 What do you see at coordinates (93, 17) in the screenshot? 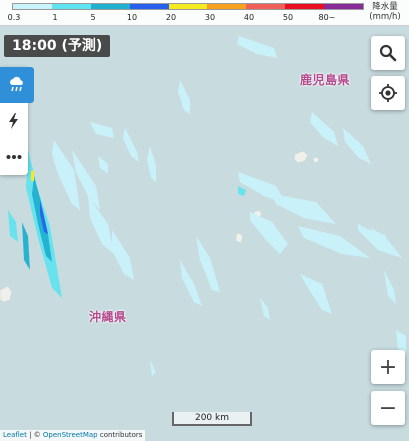
I see `legend-tick-2: 5` at bounding box center [93, 17].